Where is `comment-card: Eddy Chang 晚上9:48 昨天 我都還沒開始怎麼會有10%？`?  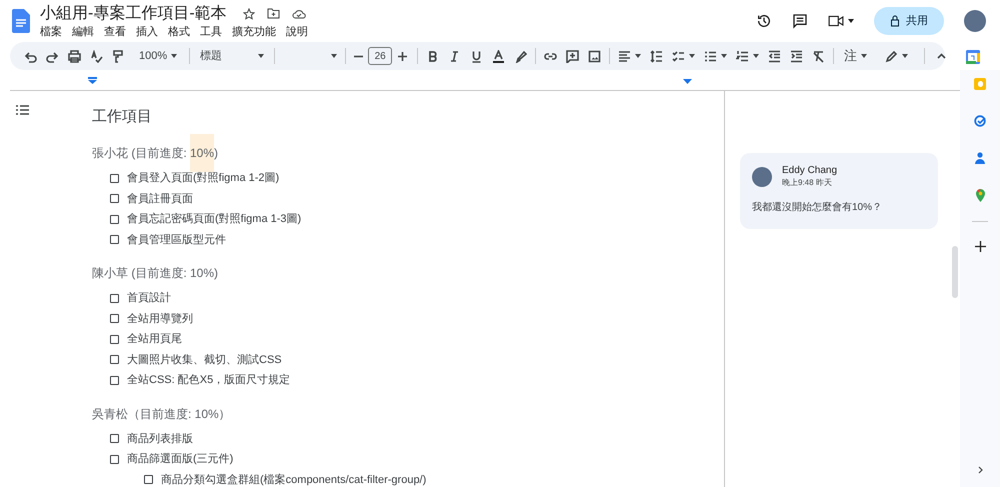
comment-card: Eddy Chang 晚上9:48 昨天 我都還沒開始怎麼會有10%？ is located at coordinates (839, 191).